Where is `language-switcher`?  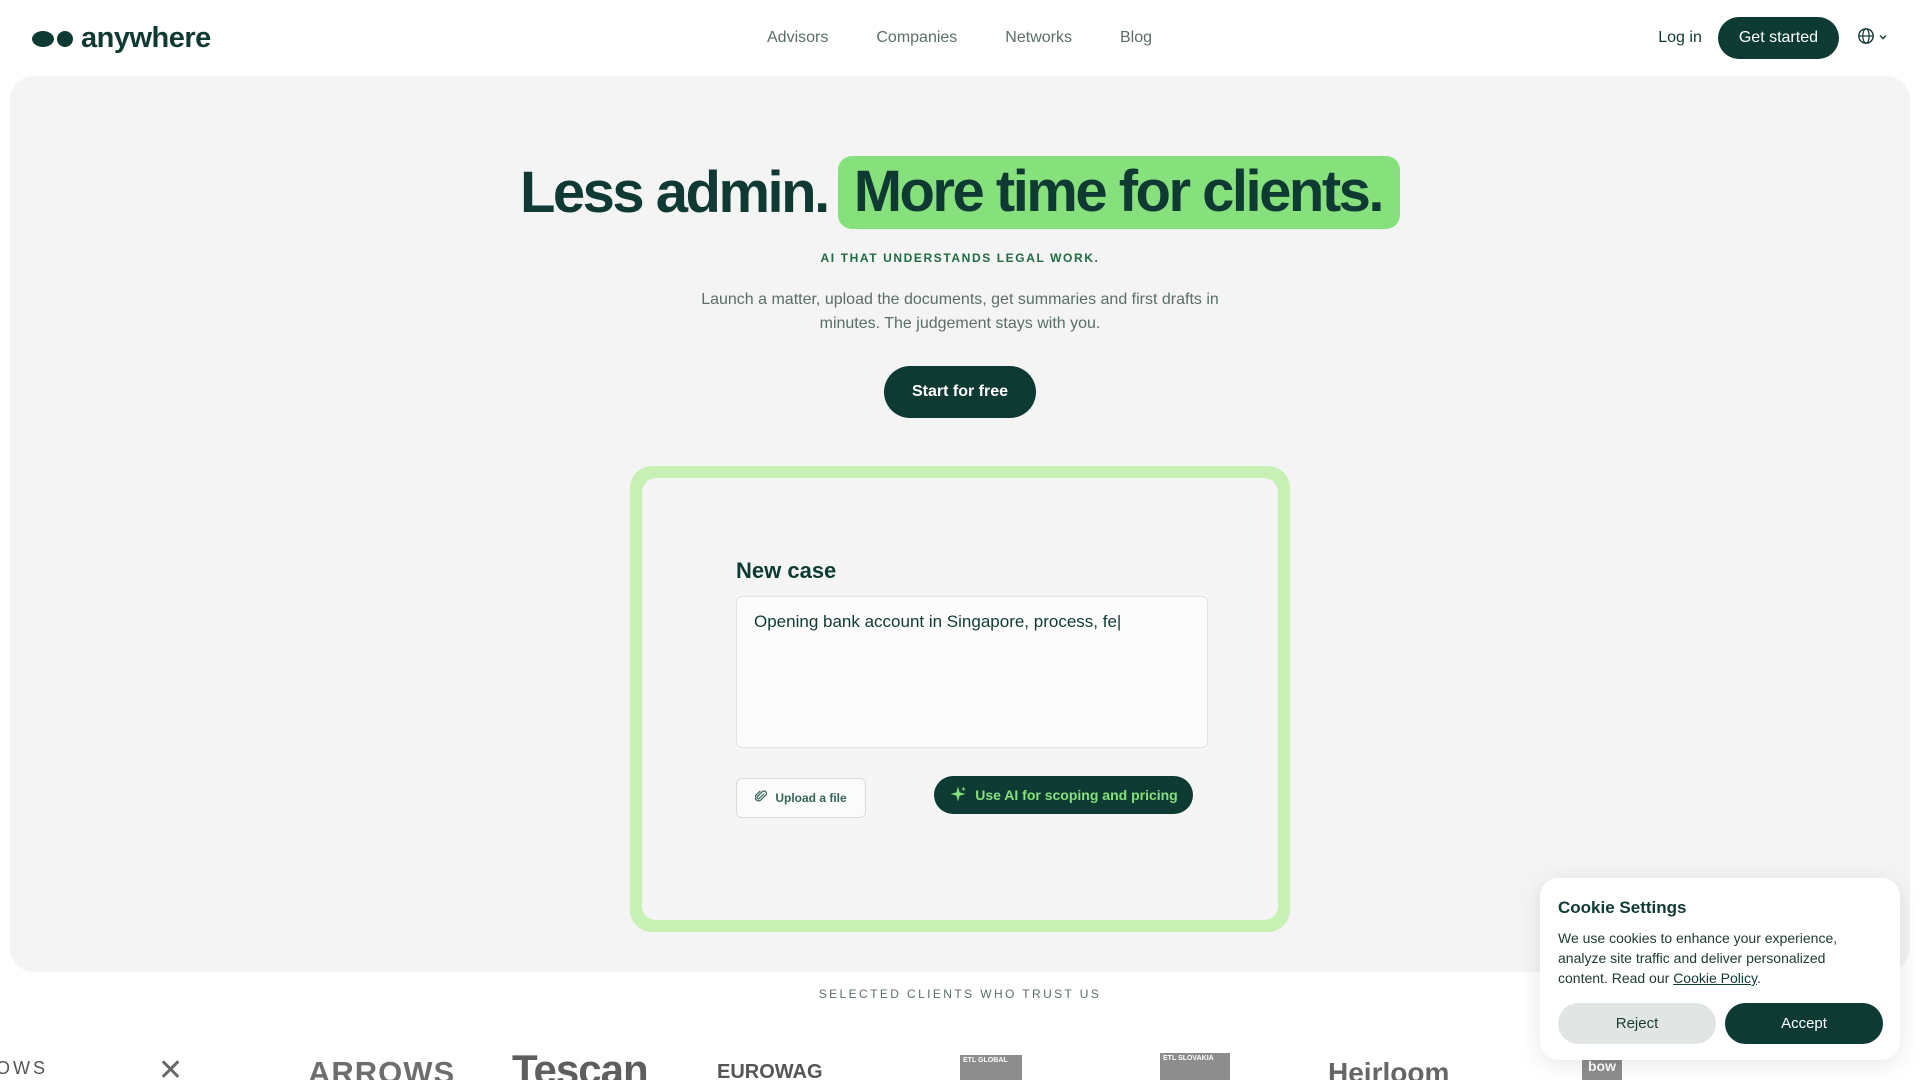
language-switcher is located at coordinates (1872, 38).